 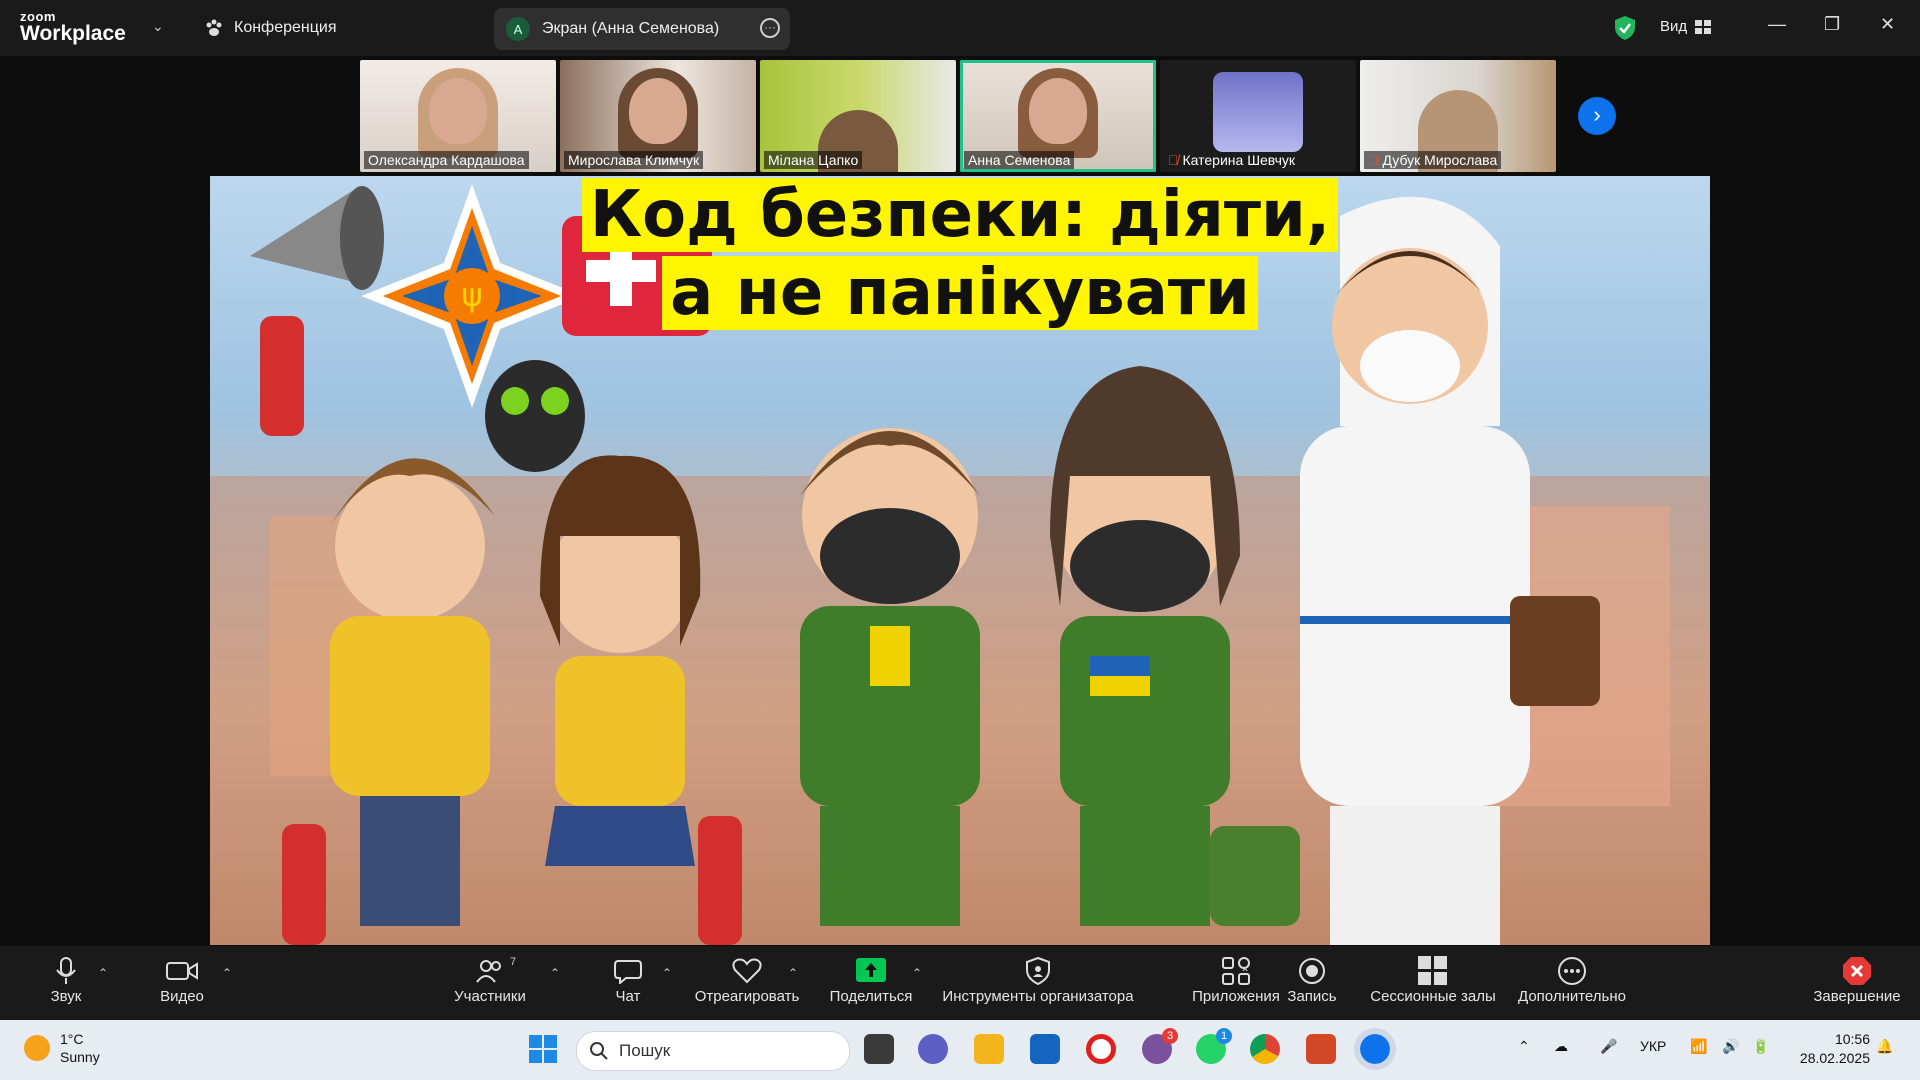 What do you see at coordinates (1214, 1046) in the screenshot?
I see `whatsapp-icon: 1` at bounding box center [1214, 1046].